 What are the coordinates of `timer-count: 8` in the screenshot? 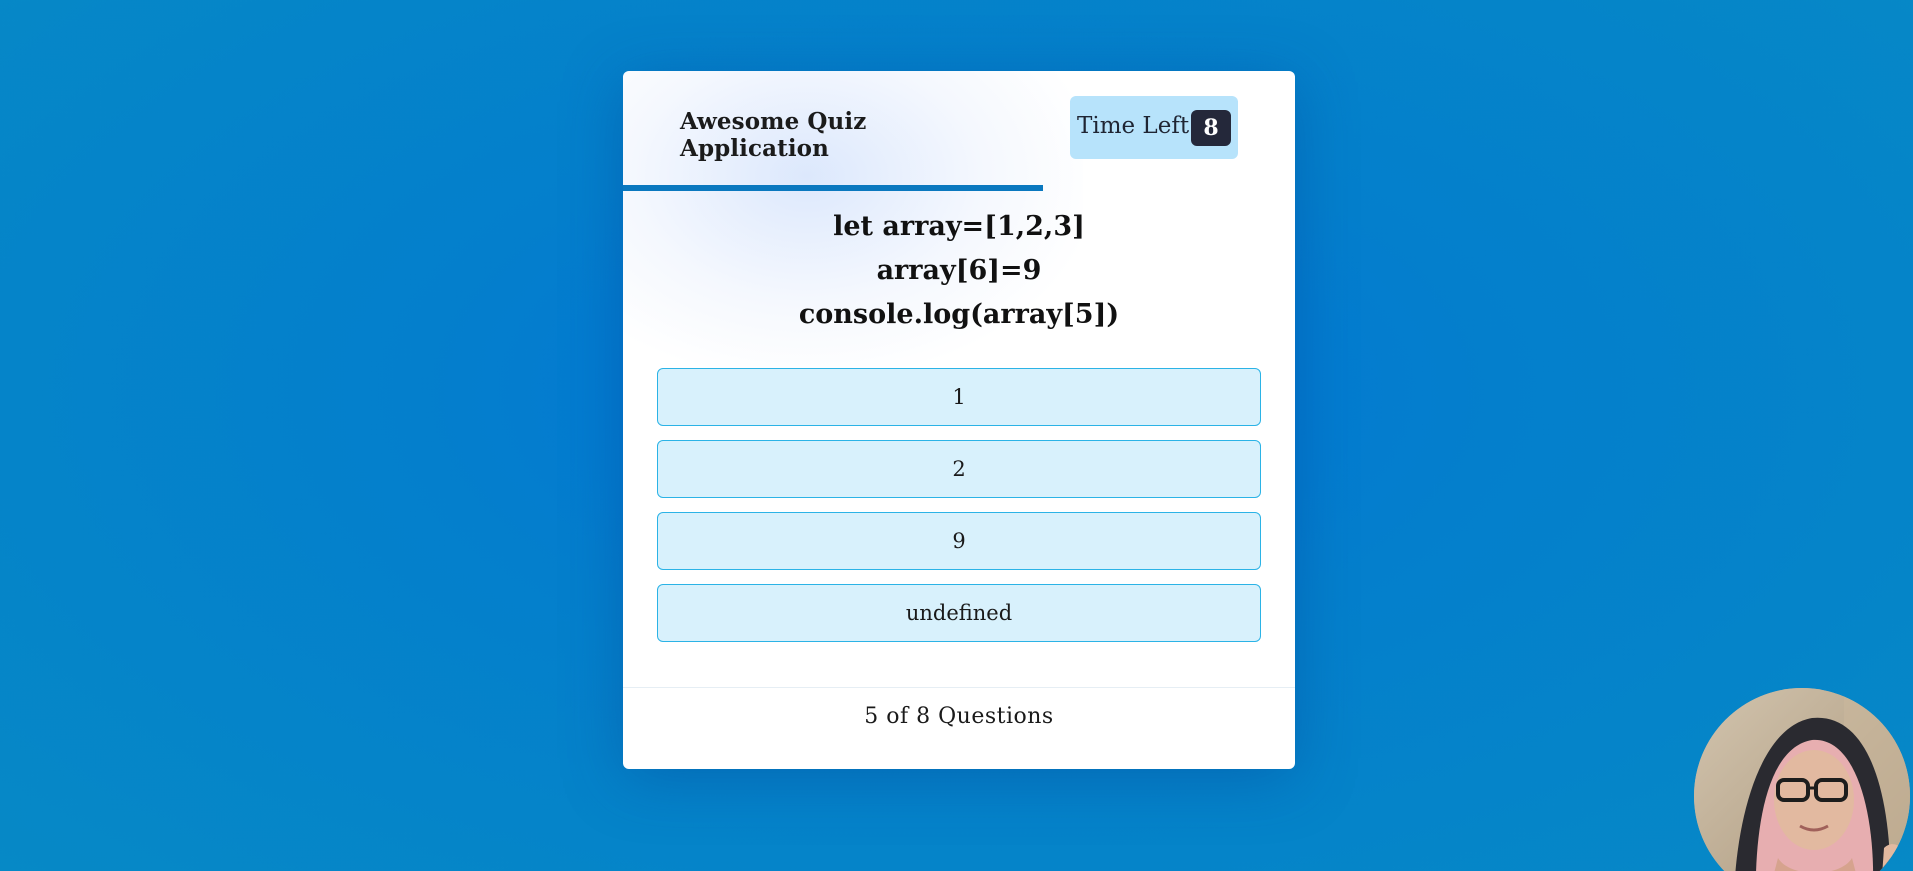 It's located at (1211, 128).